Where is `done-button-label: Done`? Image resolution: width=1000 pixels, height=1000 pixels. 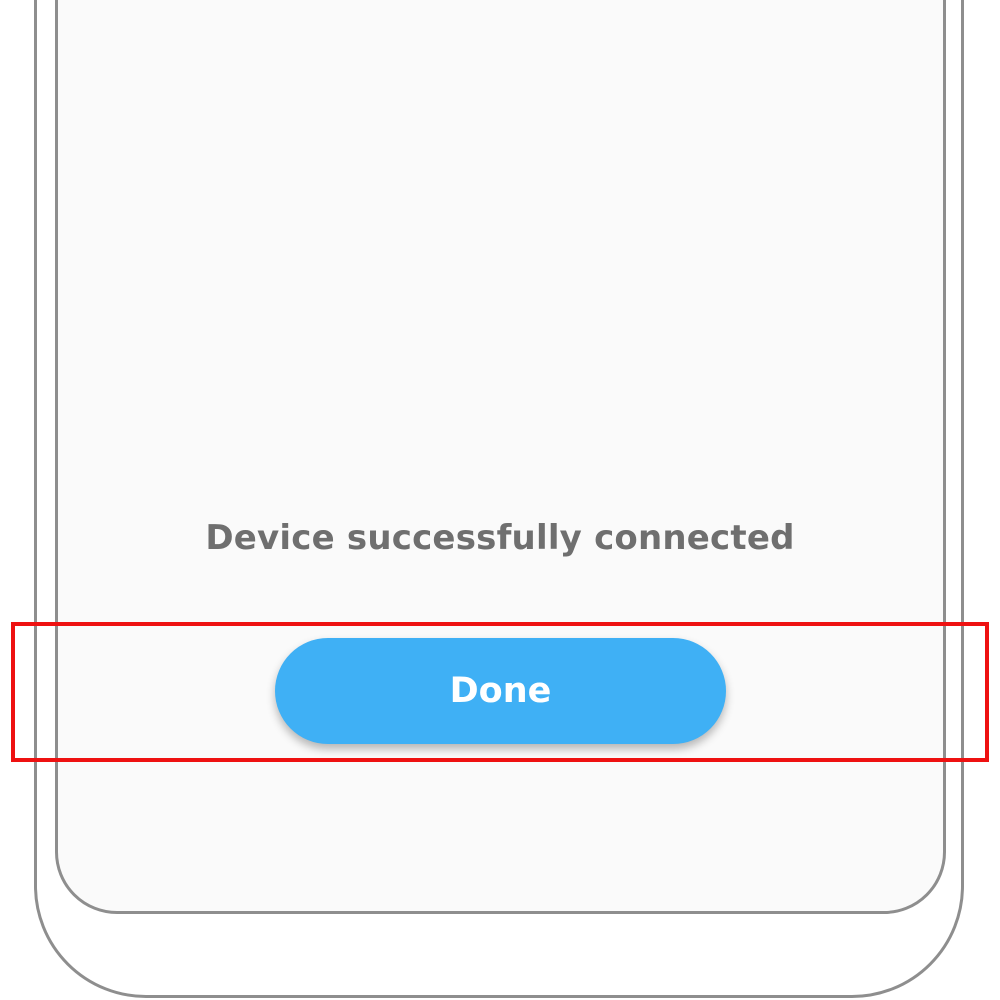 done-button-label: Done is located at coordinates (500, 691).